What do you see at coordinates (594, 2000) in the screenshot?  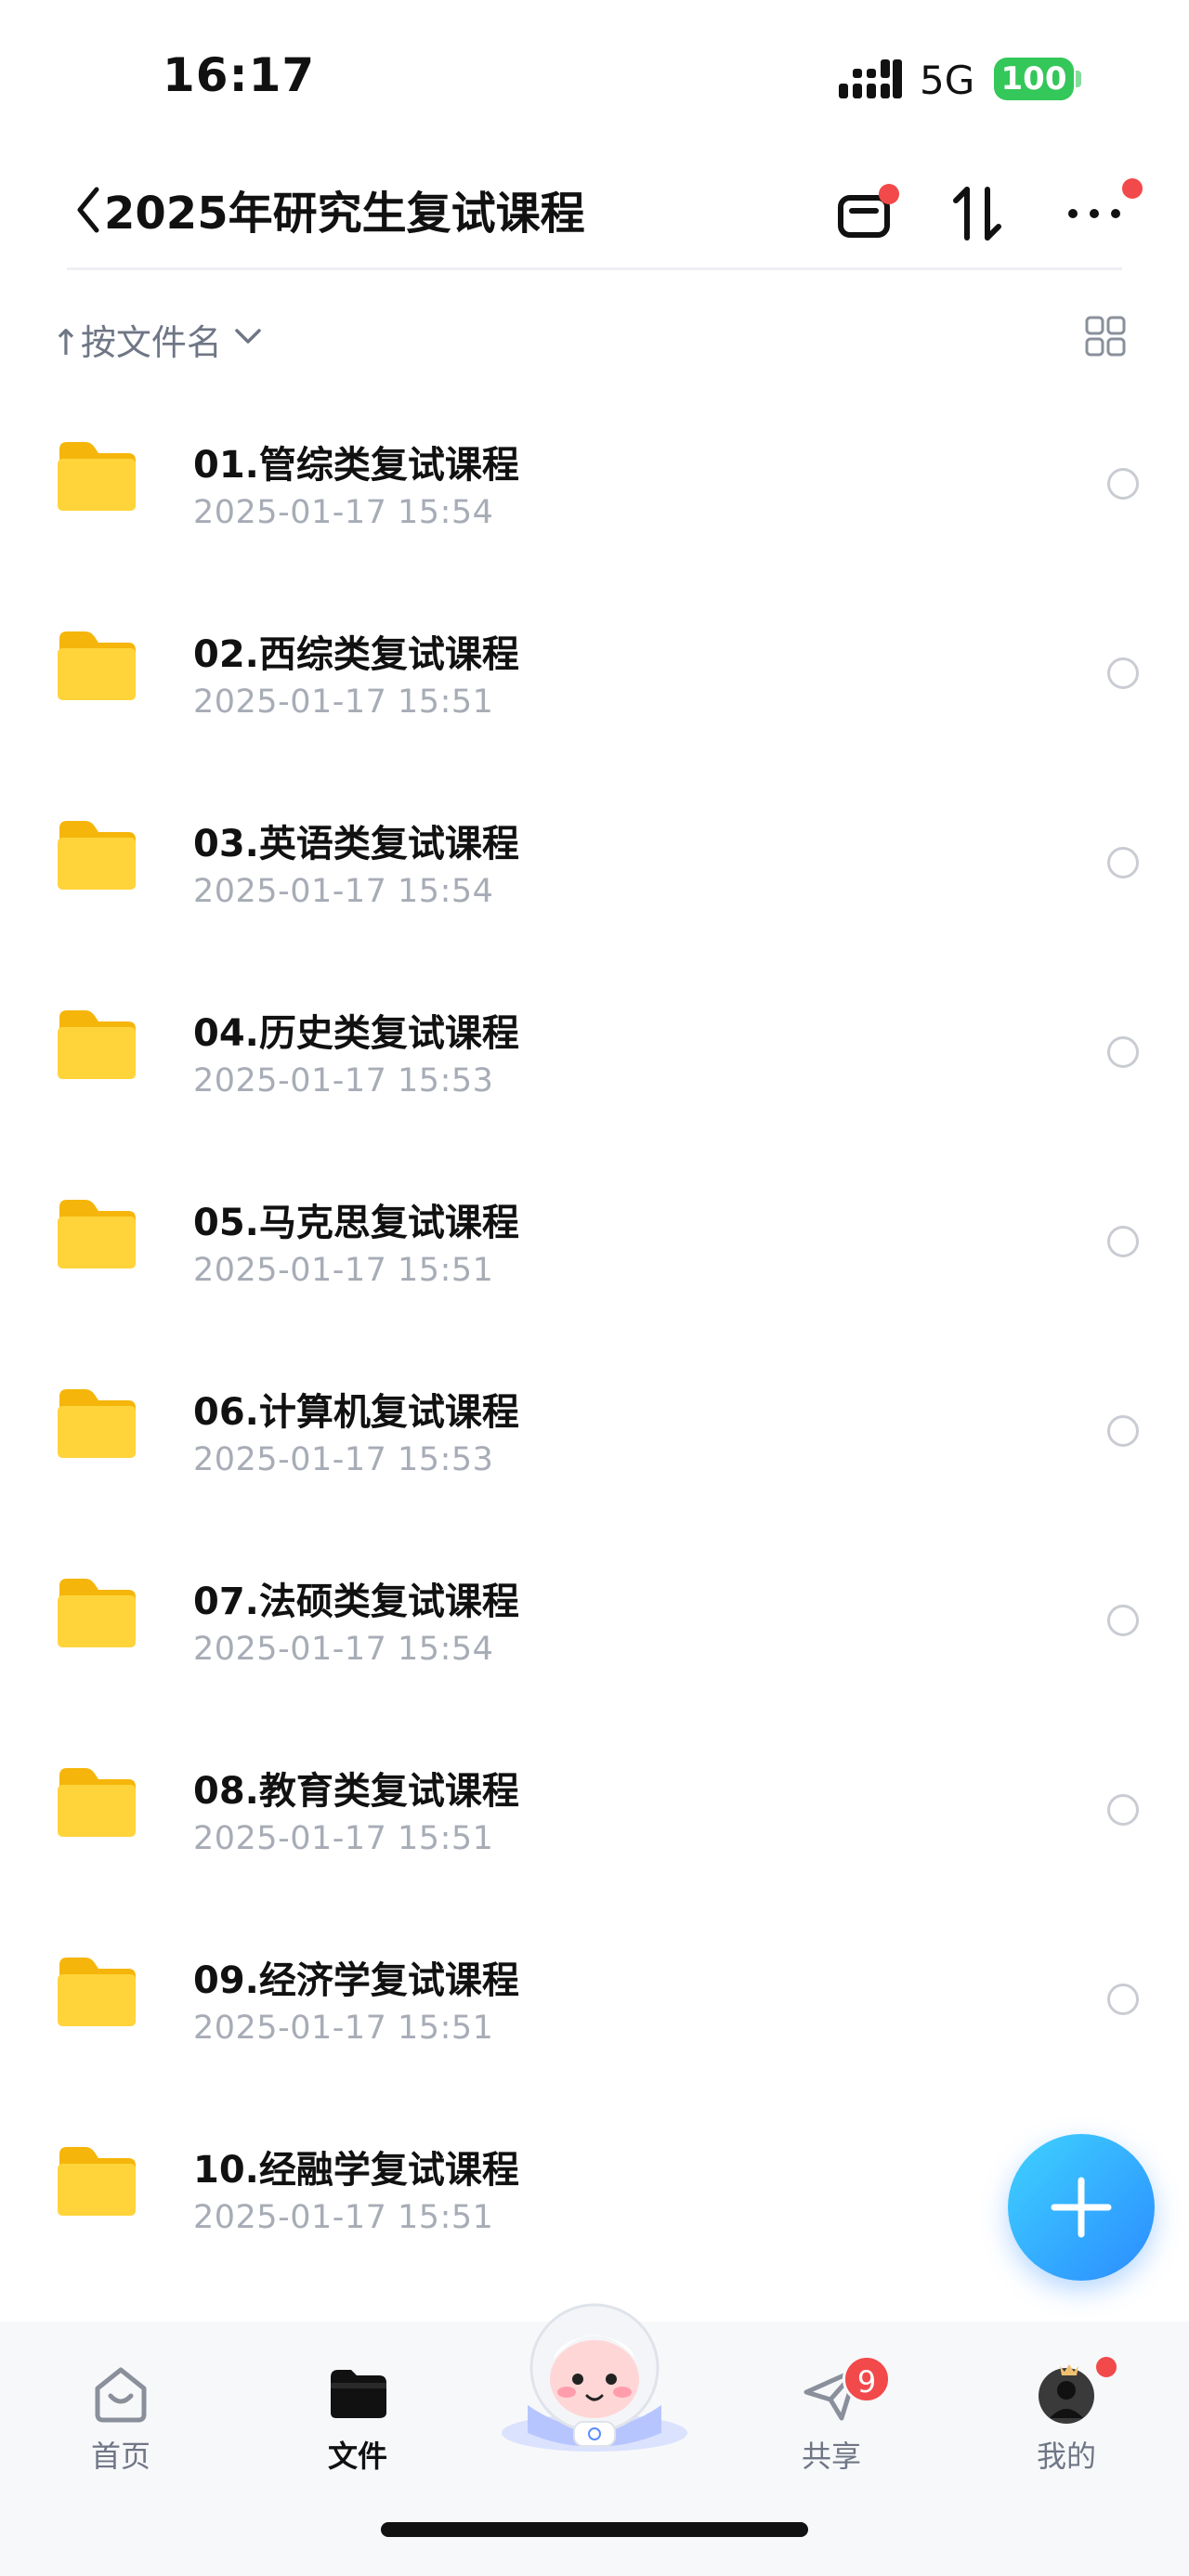 I see `file-row: 09.经济学复试课程 2025-01-17 15:51` at bounding box center [594, 2000].